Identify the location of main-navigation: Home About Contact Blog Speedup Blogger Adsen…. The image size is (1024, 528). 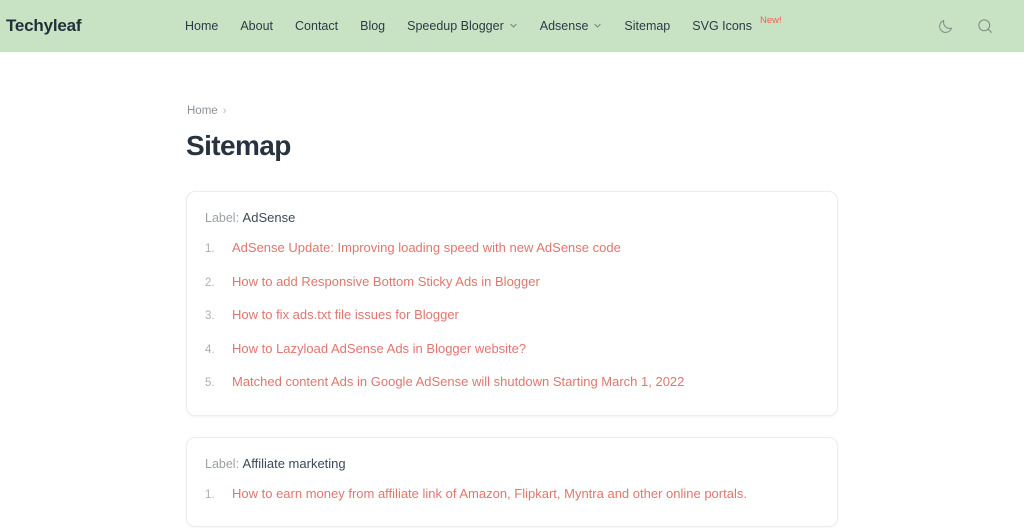
(553, 26).